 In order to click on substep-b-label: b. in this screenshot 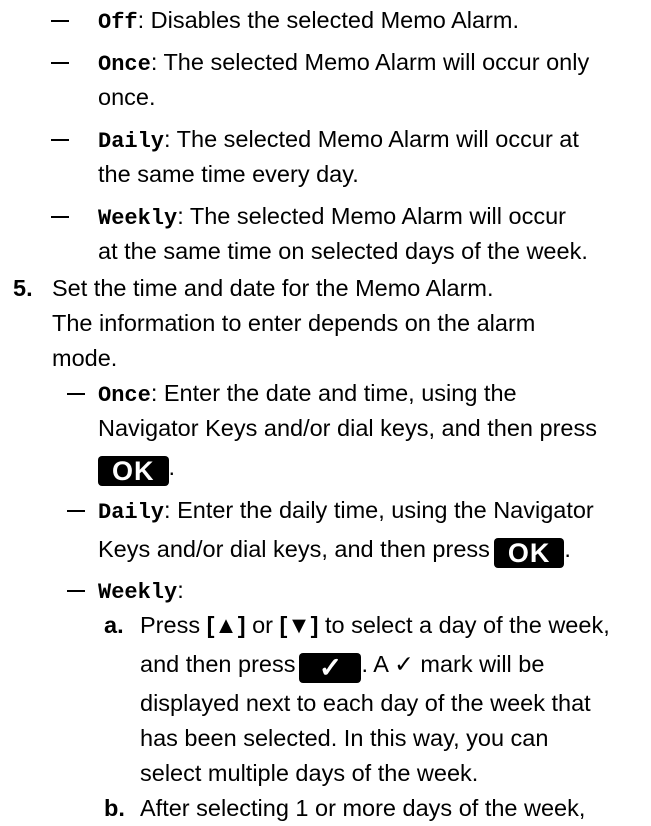, I will do `click(114, 808)`.